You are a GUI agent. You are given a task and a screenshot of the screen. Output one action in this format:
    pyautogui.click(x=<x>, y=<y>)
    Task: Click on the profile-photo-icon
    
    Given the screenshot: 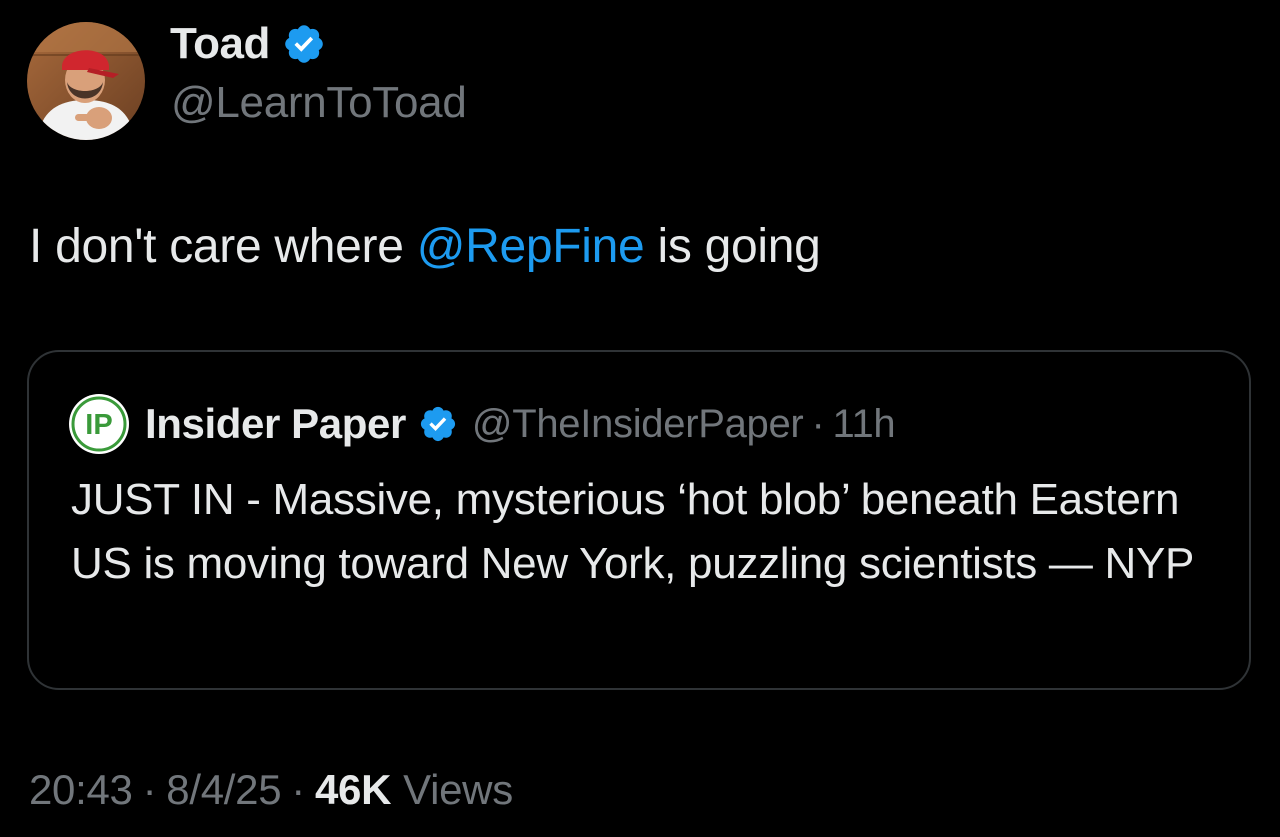 What is the action you would take?
    pyautogui.click(x=86, y=81)
    